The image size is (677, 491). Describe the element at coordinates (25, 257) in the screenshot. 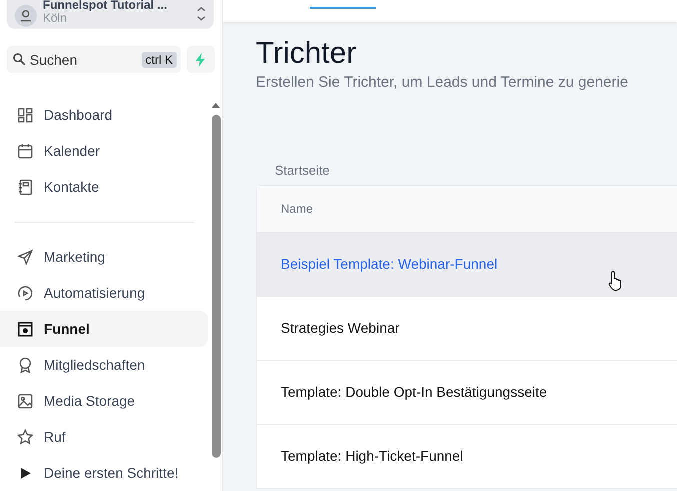

I see `paper-plane-icon` at that location.